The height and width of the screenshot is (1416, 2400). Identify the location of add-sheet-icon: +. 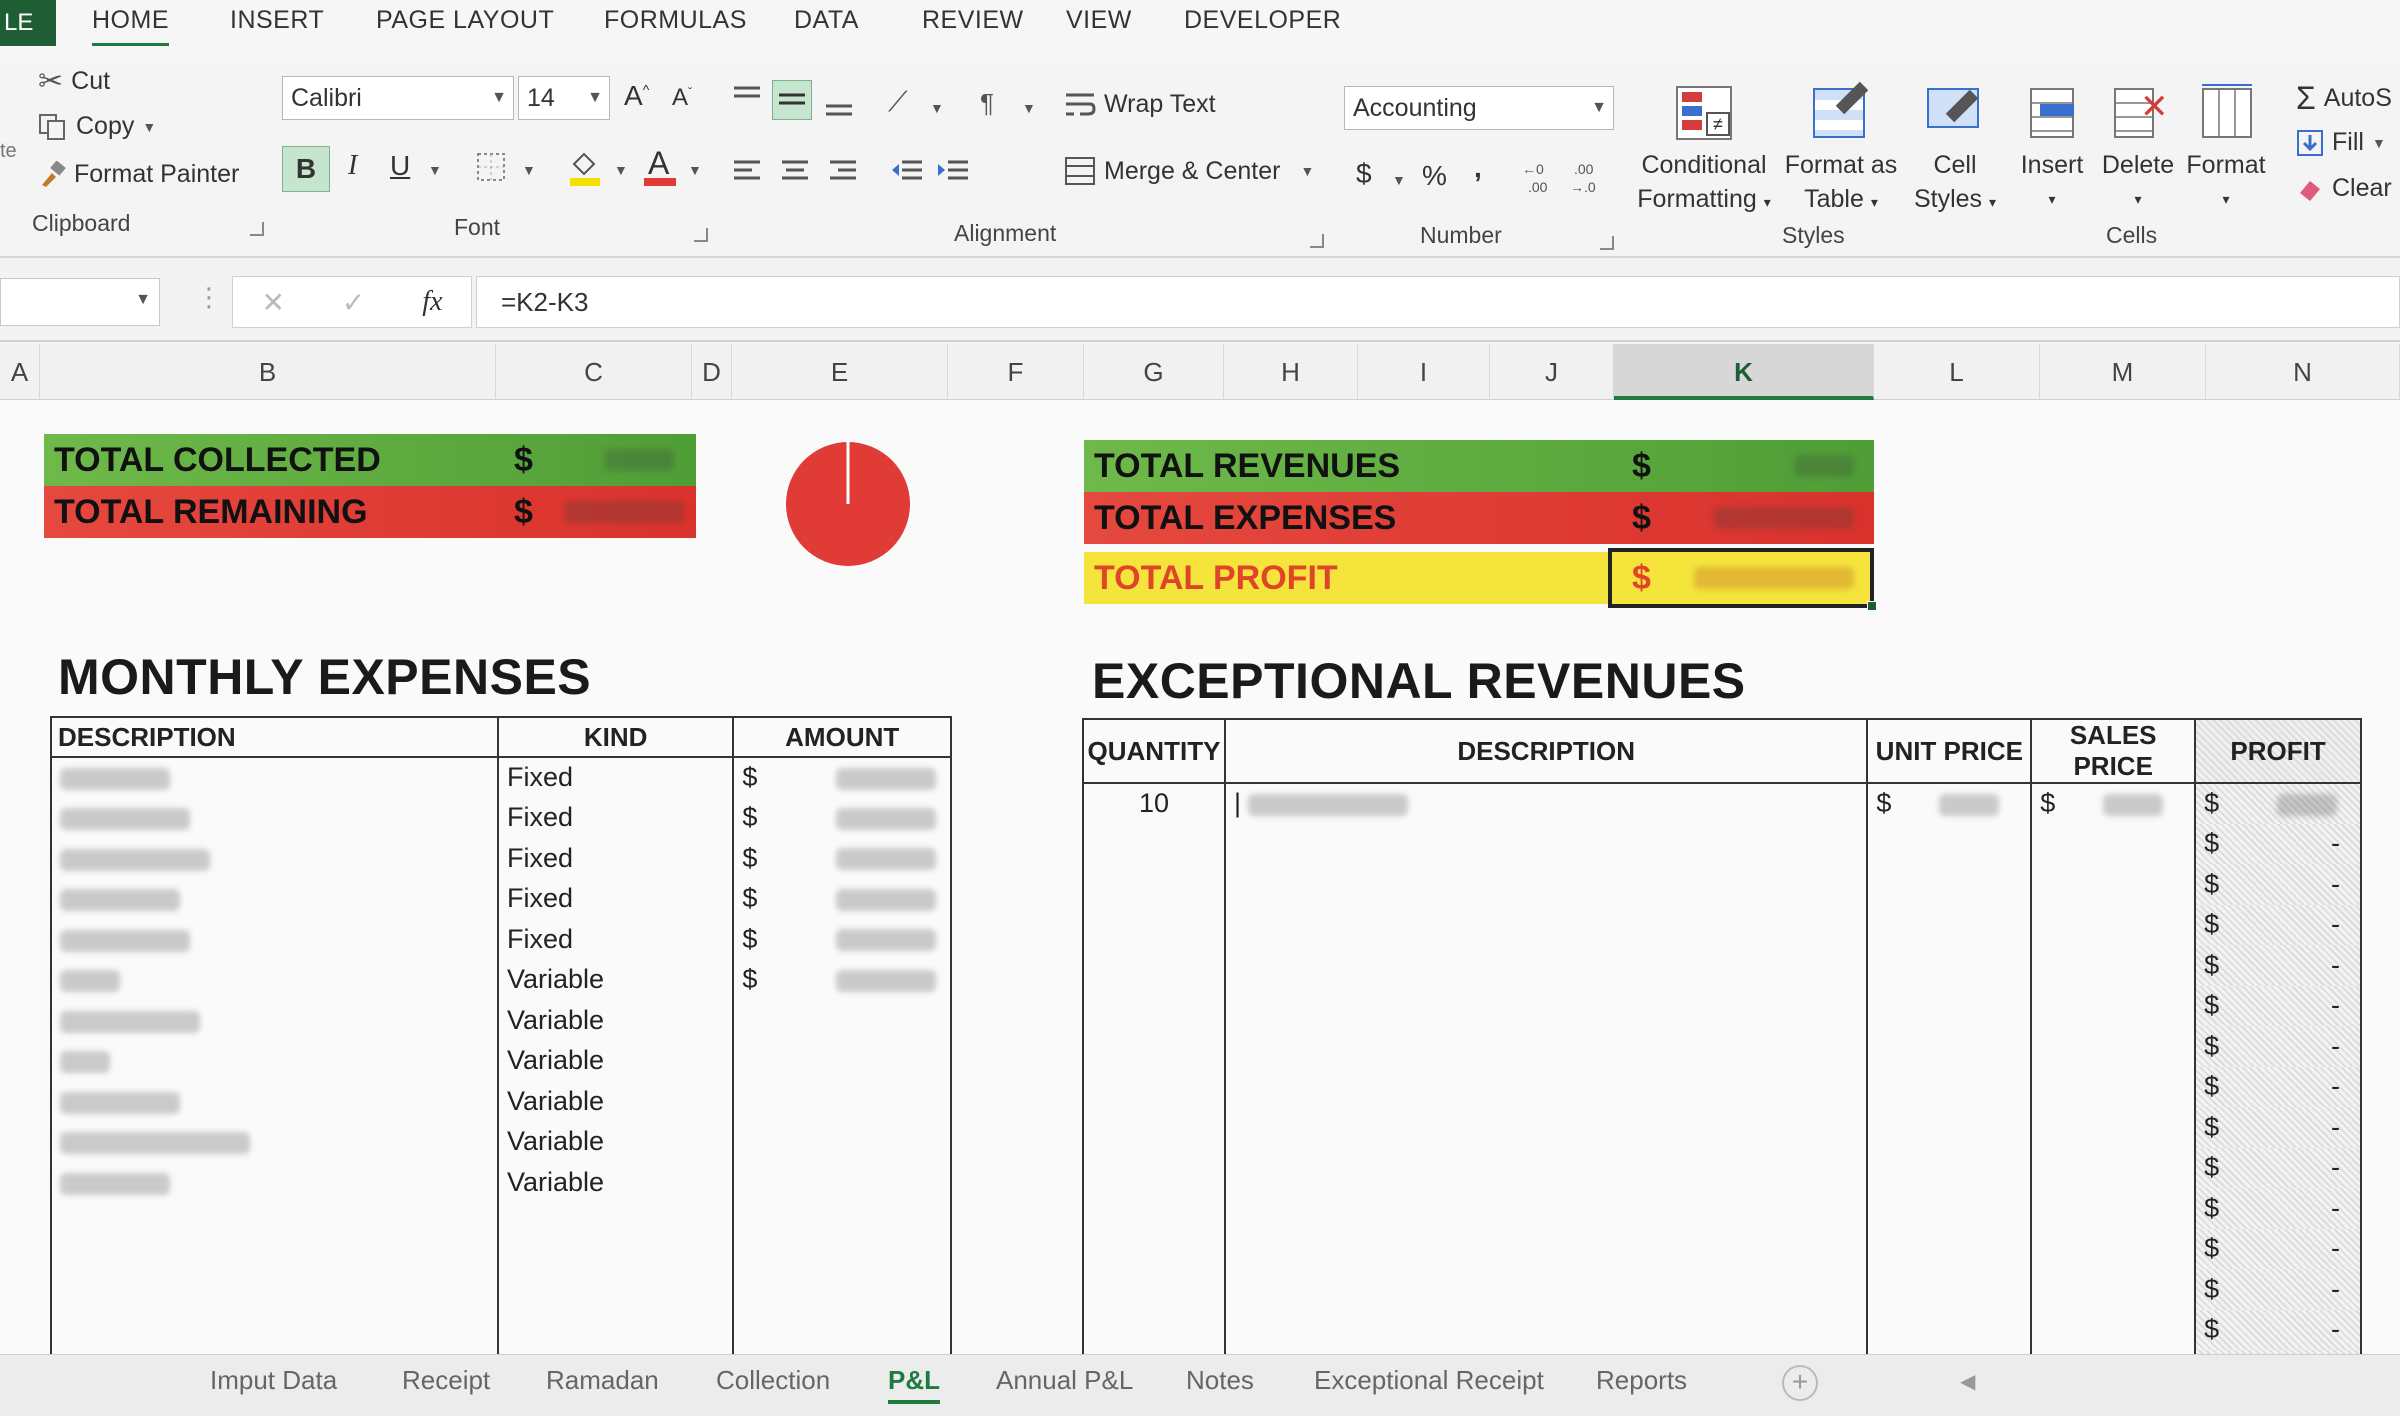
(1800, 1383).